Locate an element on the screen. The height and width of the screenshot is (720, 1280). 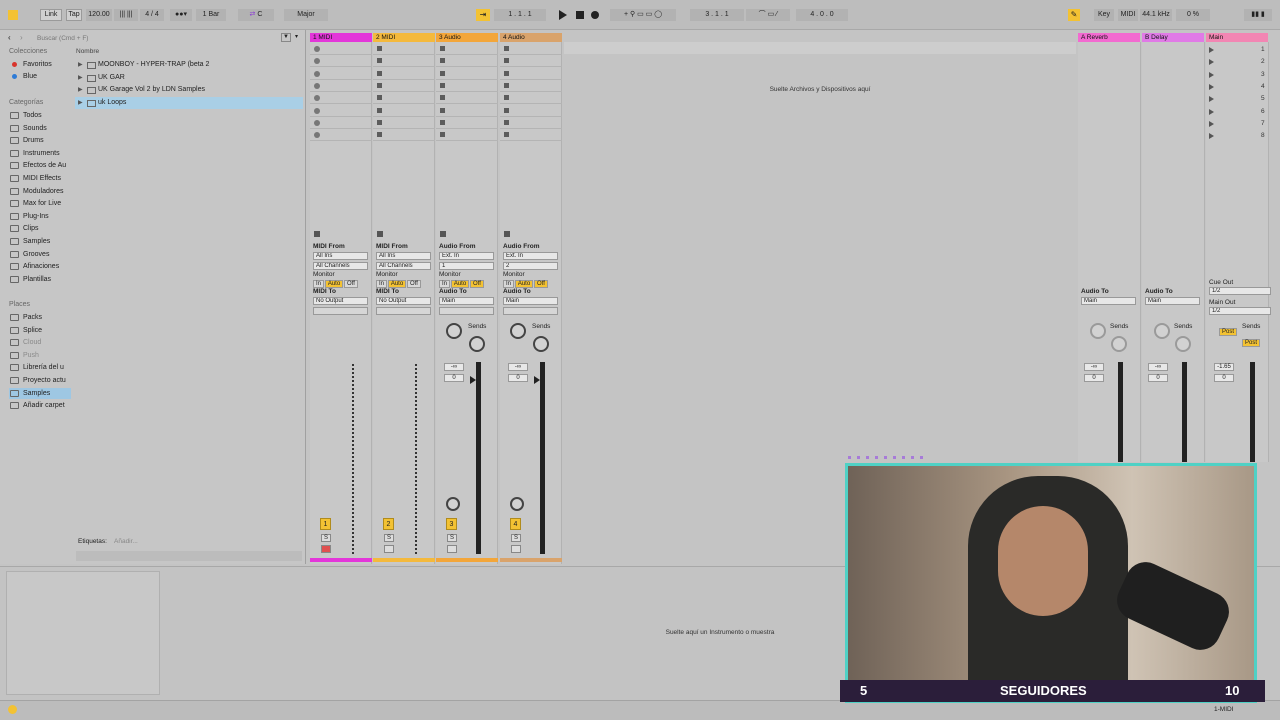
input-source-select: Ext. In is located at coordinates (530, 256).